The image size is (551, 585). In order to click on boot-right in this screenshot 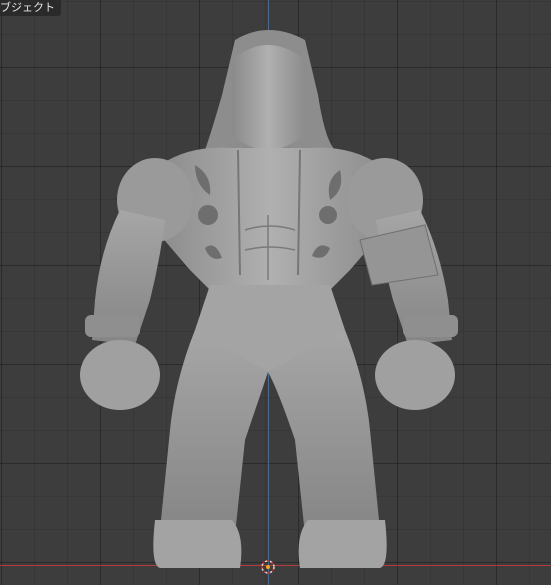, I will do `click(342, 544)`.